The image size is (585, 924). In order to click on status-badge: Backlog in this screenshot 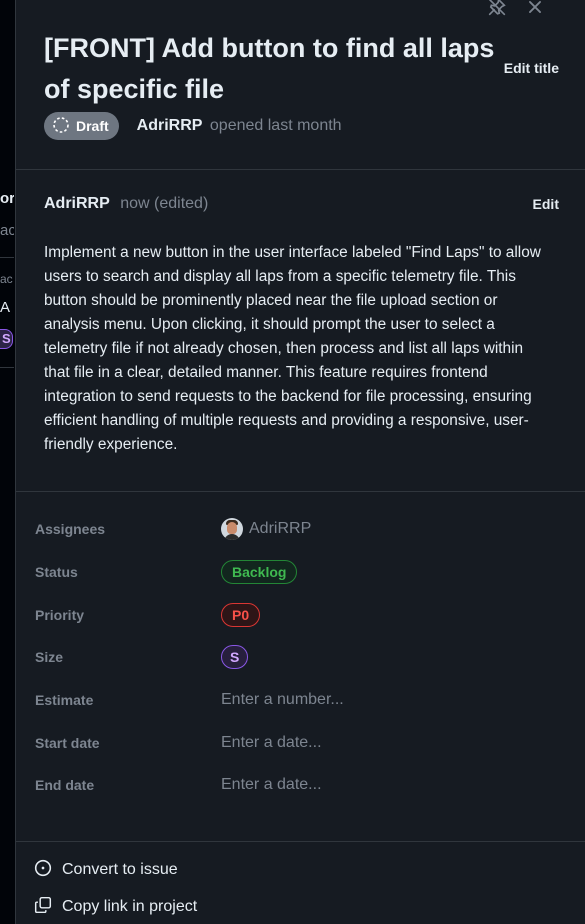, I will do `click(259, 572)`.